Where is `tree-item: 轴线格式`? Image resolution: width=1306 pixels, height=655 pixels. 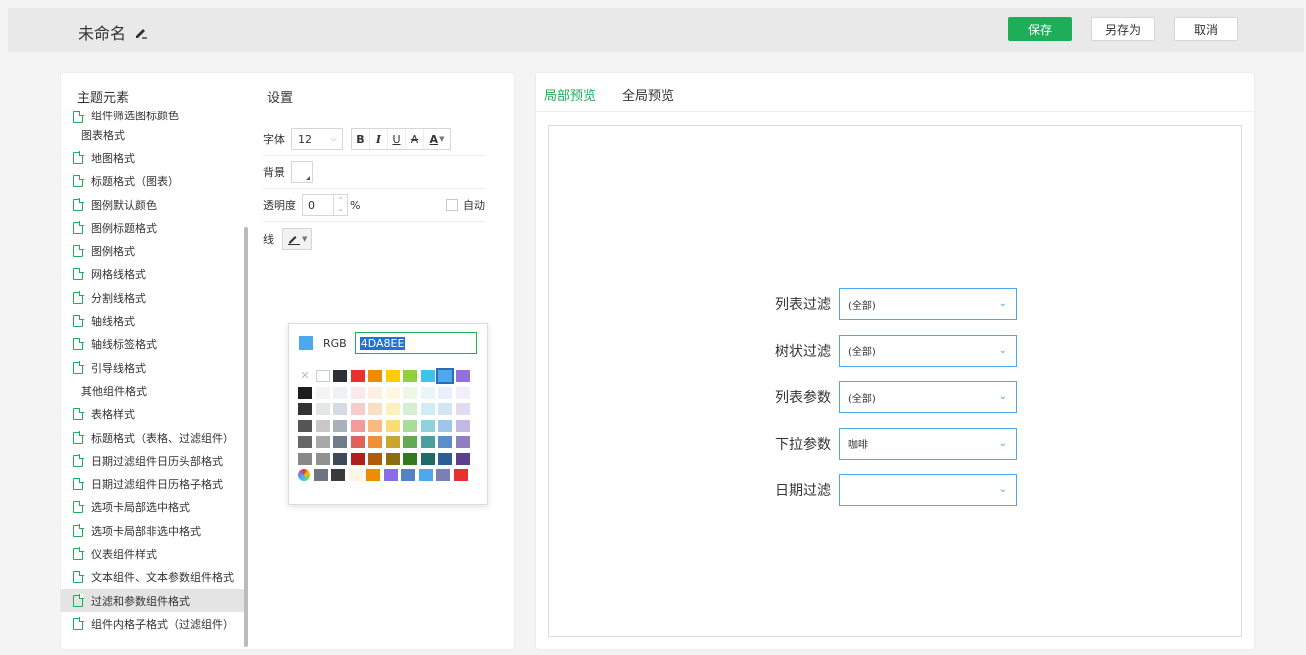
tree-item: 轴线格式 is located at coordinates (153, 320).